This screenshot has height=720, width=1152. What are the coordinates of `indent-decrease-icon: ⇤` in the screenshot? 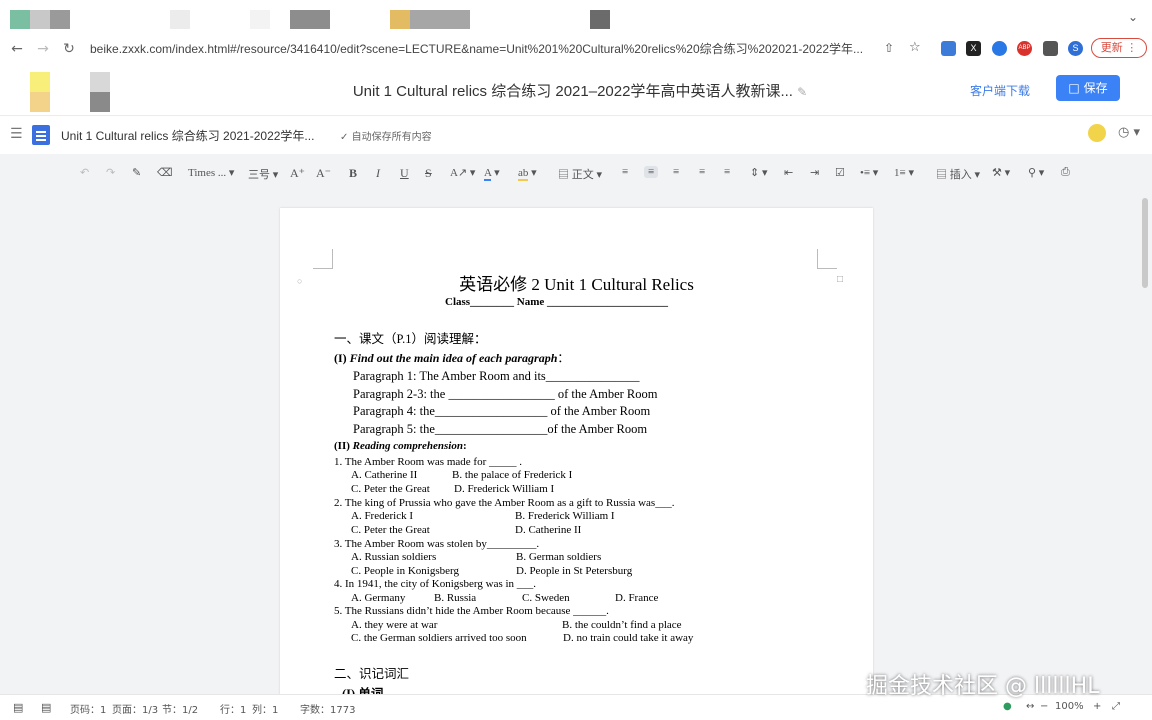 It's located at (788, 172).